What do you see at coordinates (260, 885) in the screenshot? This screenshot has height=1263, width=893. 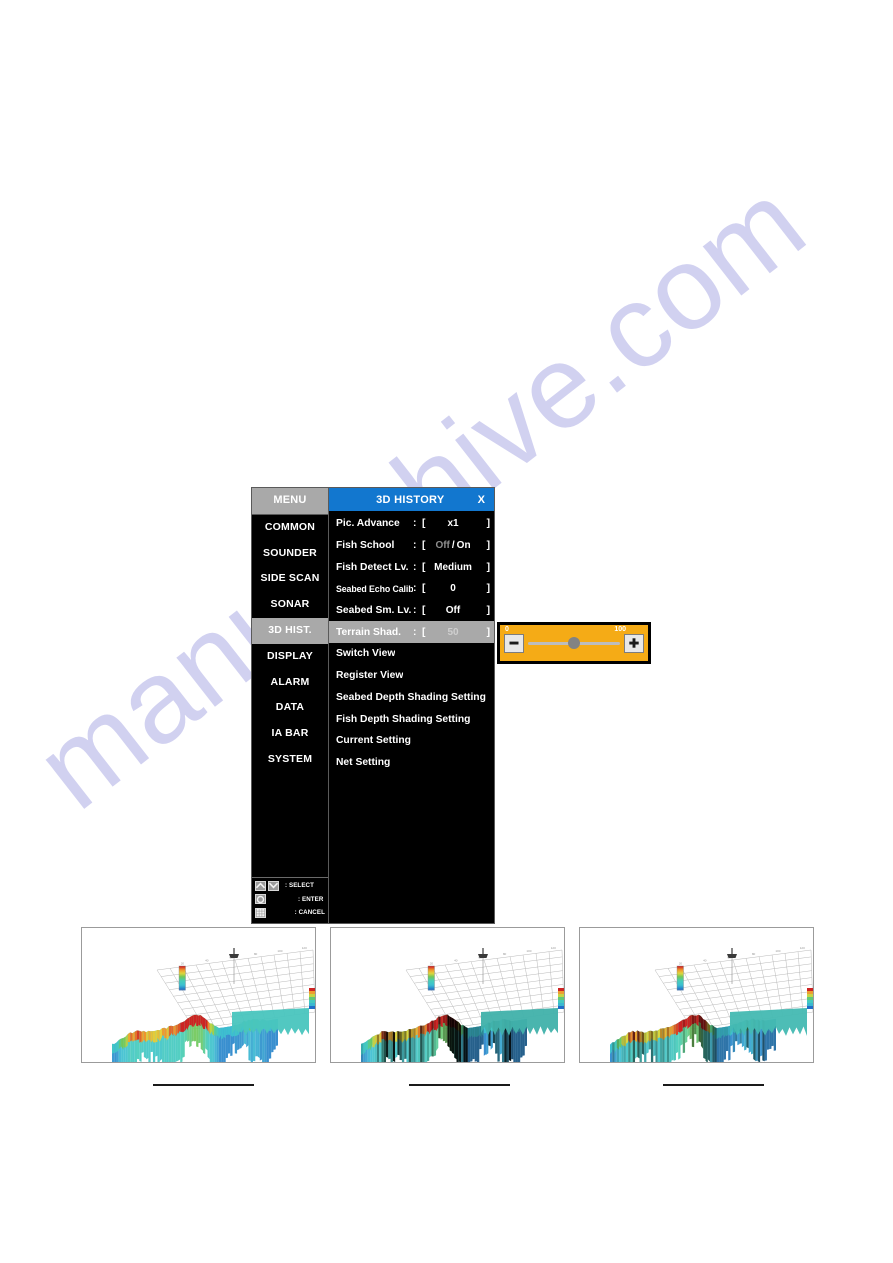 I see `chevron-up-icon` at bounding box center [260, 885].